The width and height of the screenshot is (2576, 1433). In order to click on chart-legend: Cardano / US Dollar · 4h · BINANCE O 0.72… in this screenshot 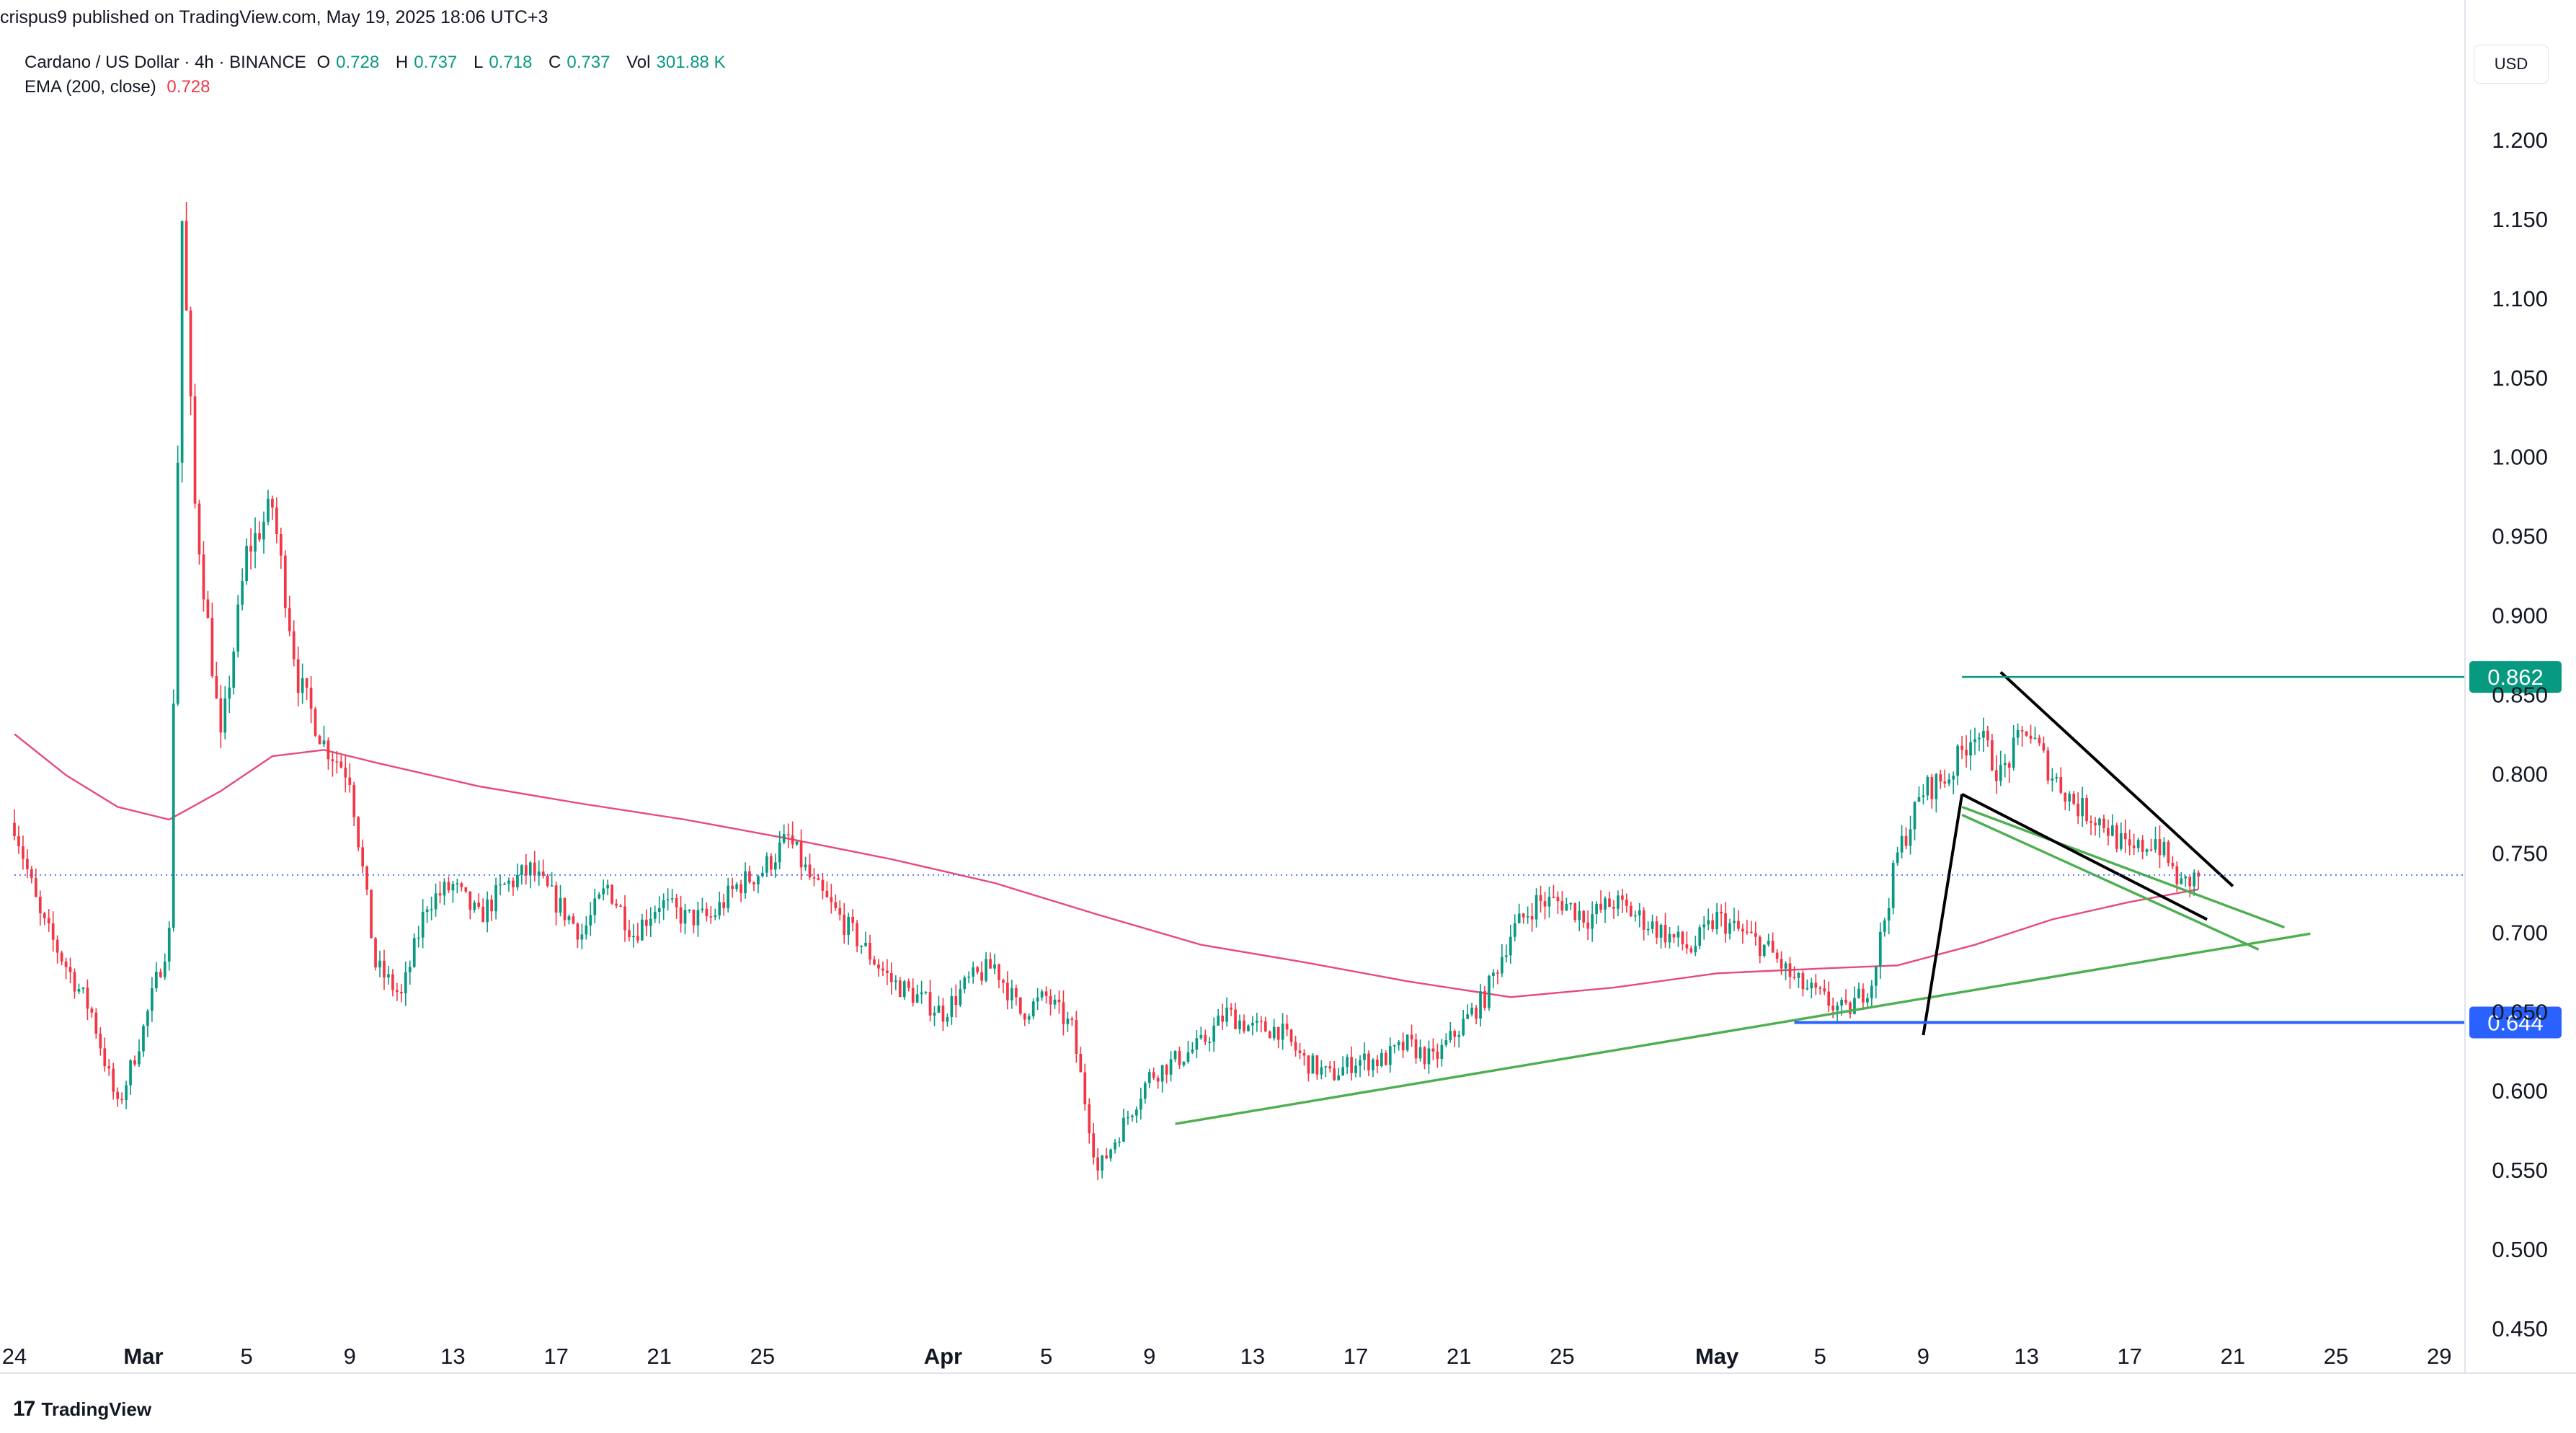, I will do `click(381, 74)`.